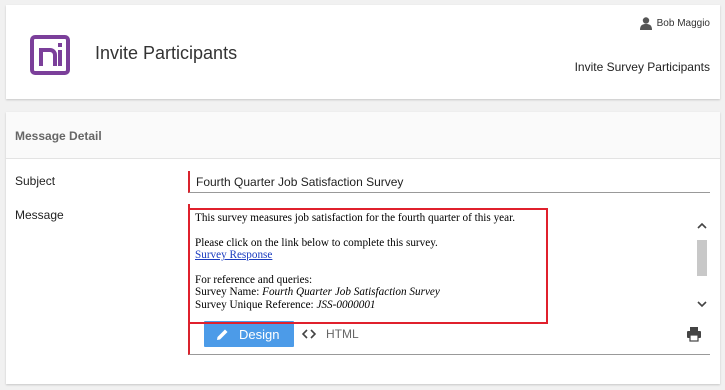  Describe the element at coordinates (58, 136) in the screenshot. I see `section-title: Message Detail` at that location.